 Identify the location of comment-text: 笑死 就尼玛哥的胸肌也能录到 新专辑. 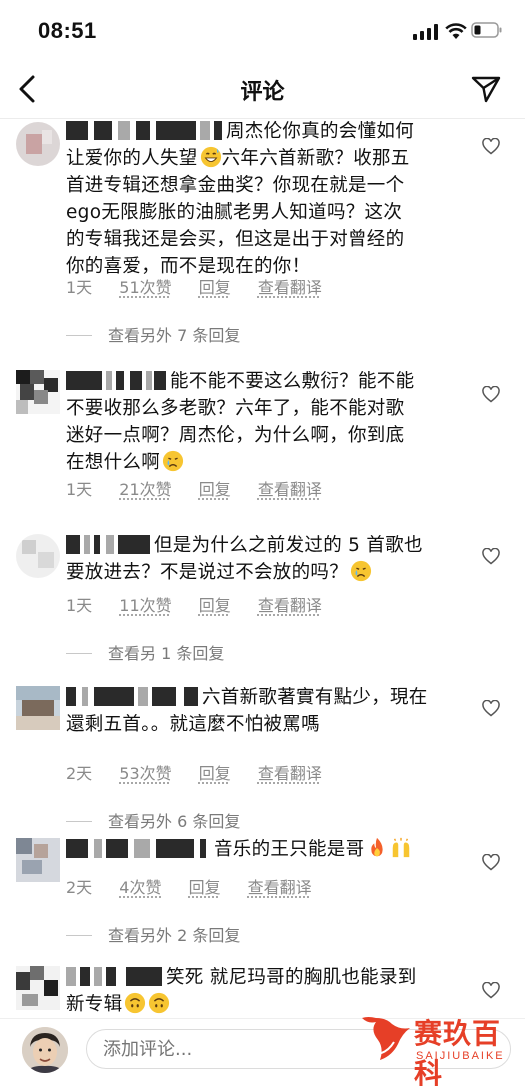
(241, 991).